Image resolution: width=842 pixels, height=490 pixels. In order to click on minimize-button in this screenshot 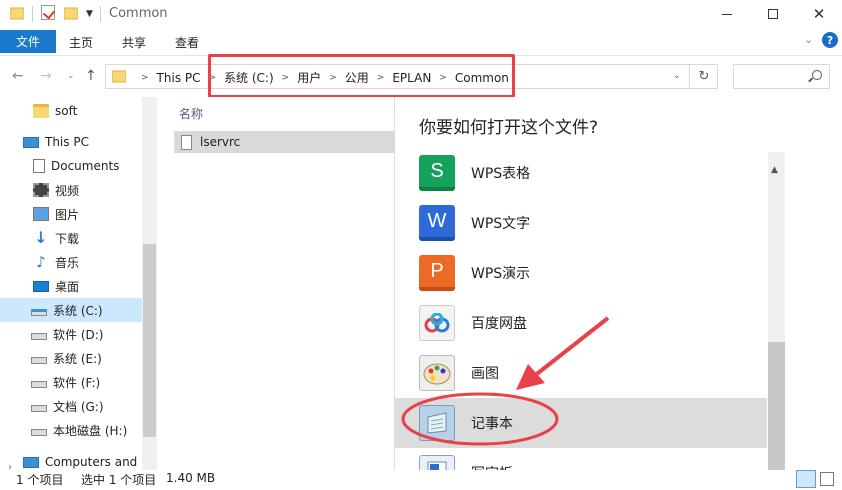, I will do `click(727, 14)`.